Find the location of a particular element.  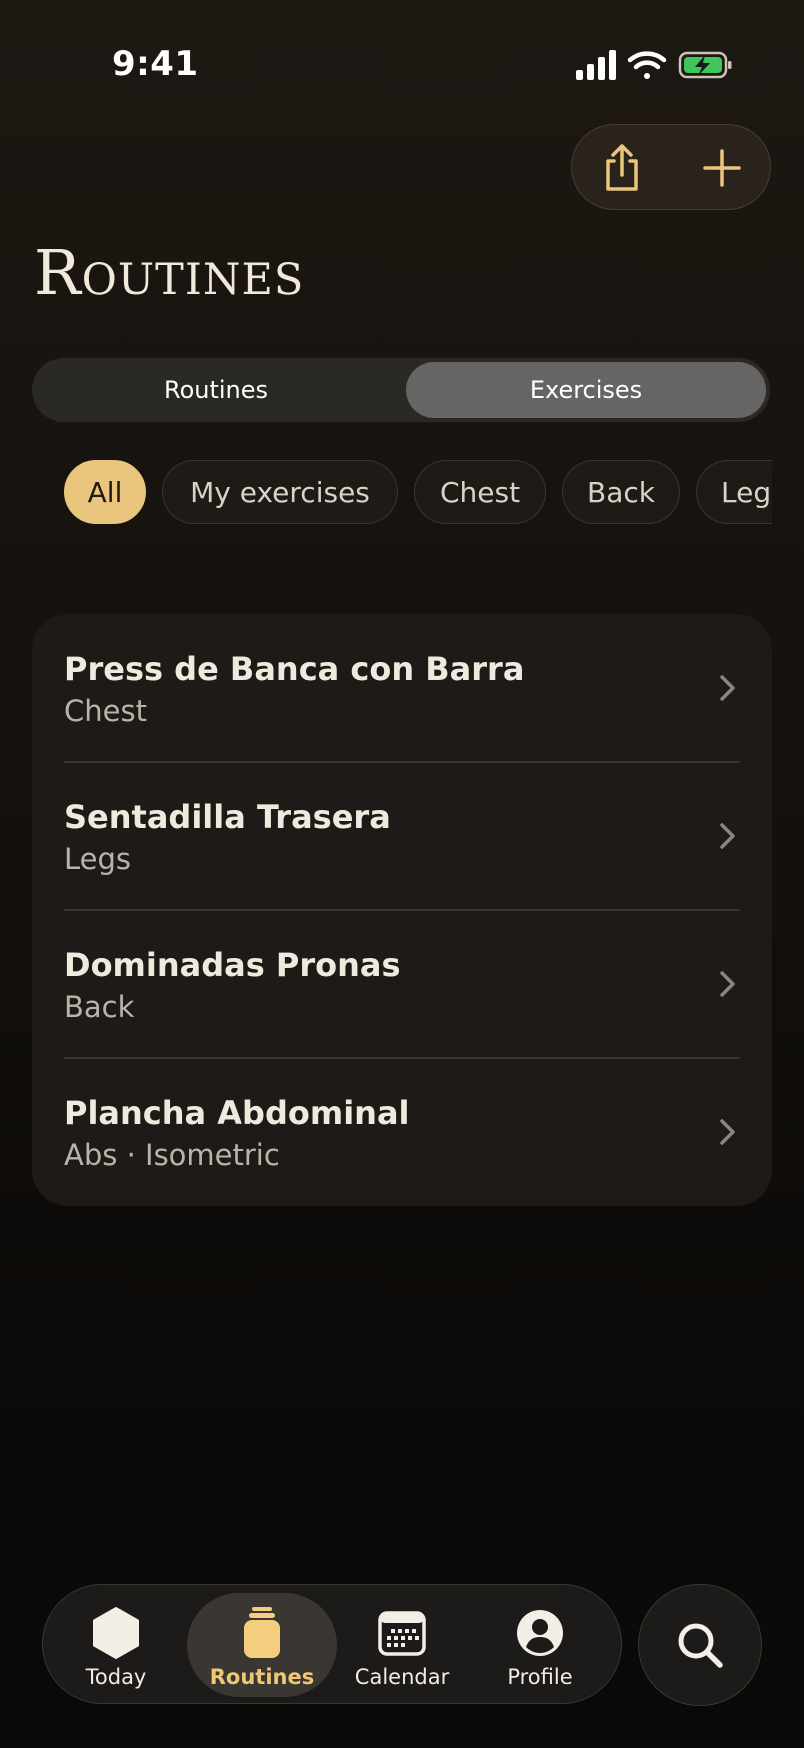

filter-chip-all: All is located at coordinates (105, 492).